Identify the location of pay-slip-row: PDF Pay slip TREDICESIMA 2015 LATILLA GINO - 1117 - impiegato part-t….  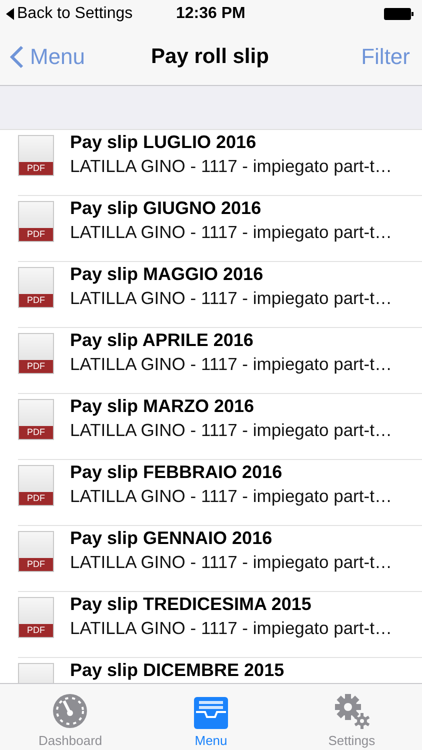
(220, 625).